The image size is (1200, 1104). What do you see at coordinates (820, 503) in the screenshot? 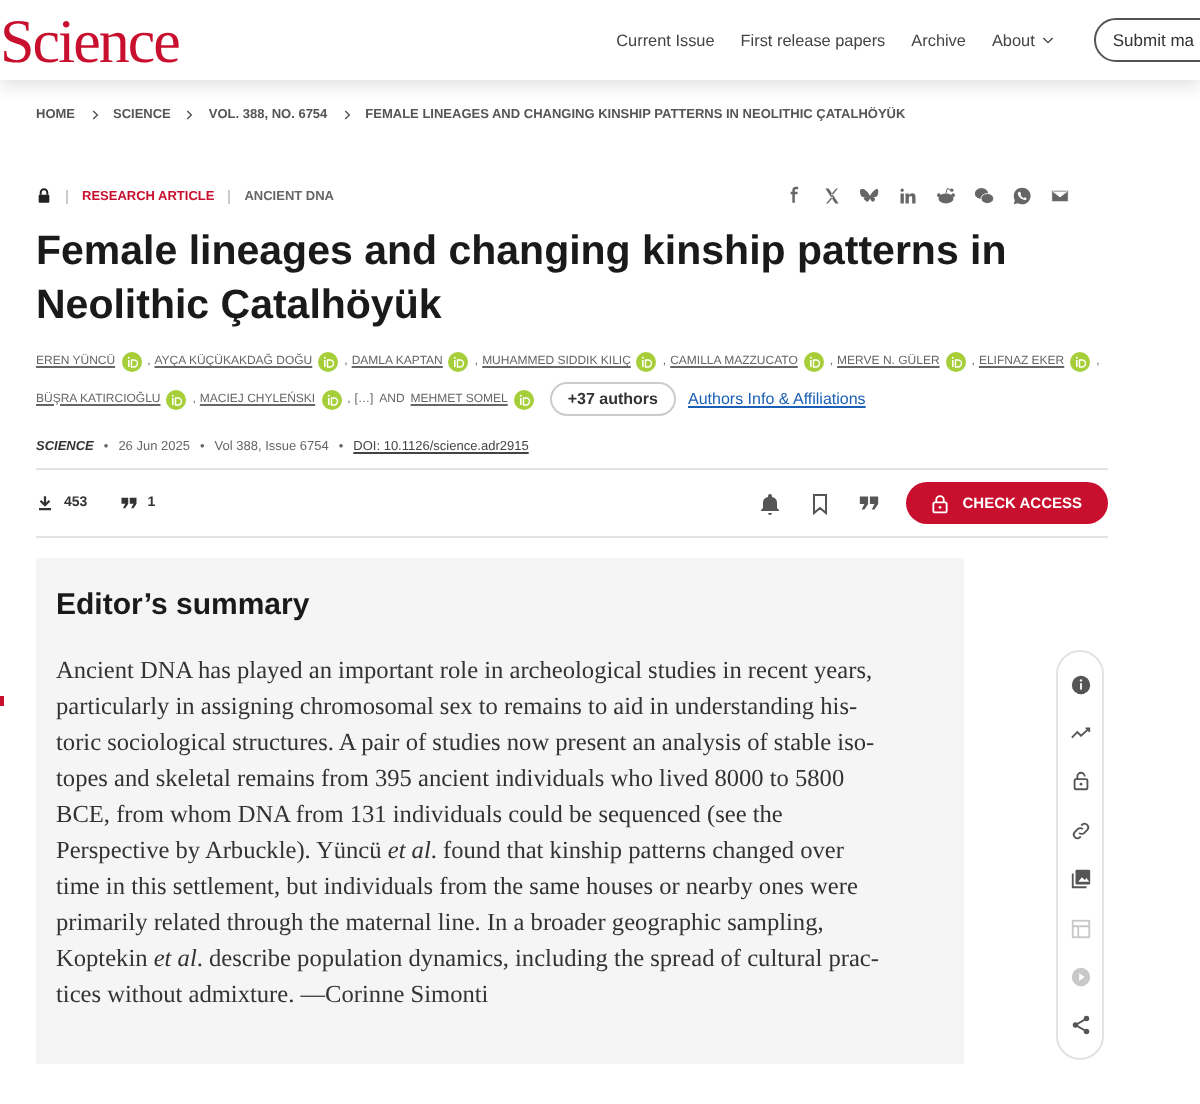
I see `bookmark-icon` at bounding box center [820, 503].